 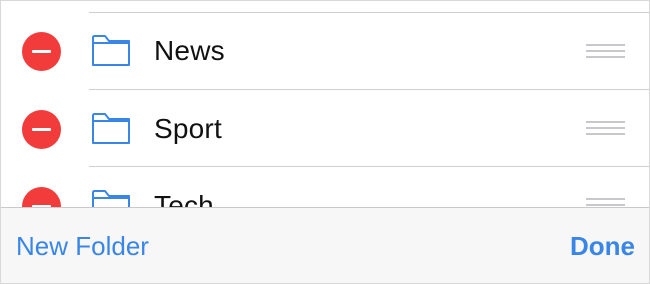 I want to click on delete-news-button, so click(x=41, y=51).